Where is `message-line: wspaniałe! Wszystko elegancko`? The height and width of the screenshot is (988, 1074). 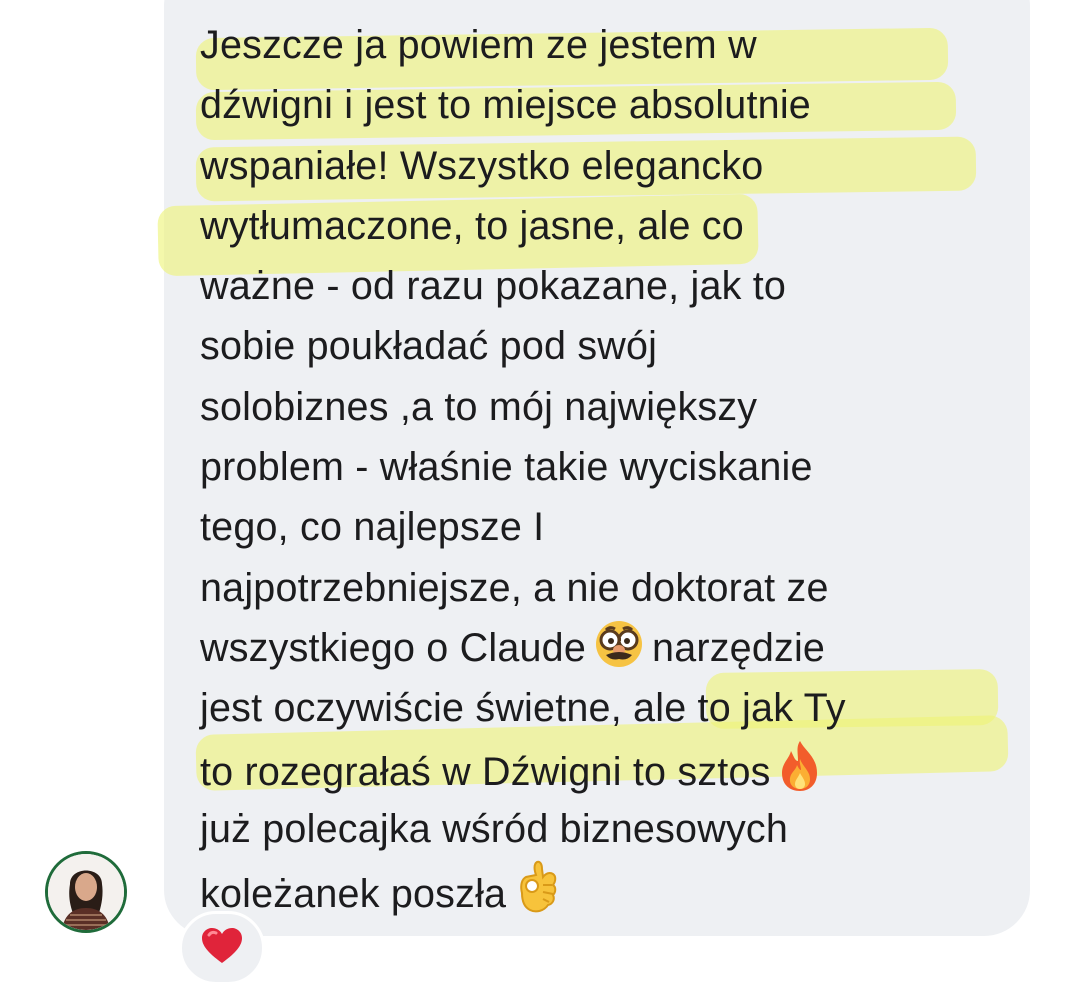 message-line: wspaniałe! Wszystko elegancko is located at coordinates (482, 165).